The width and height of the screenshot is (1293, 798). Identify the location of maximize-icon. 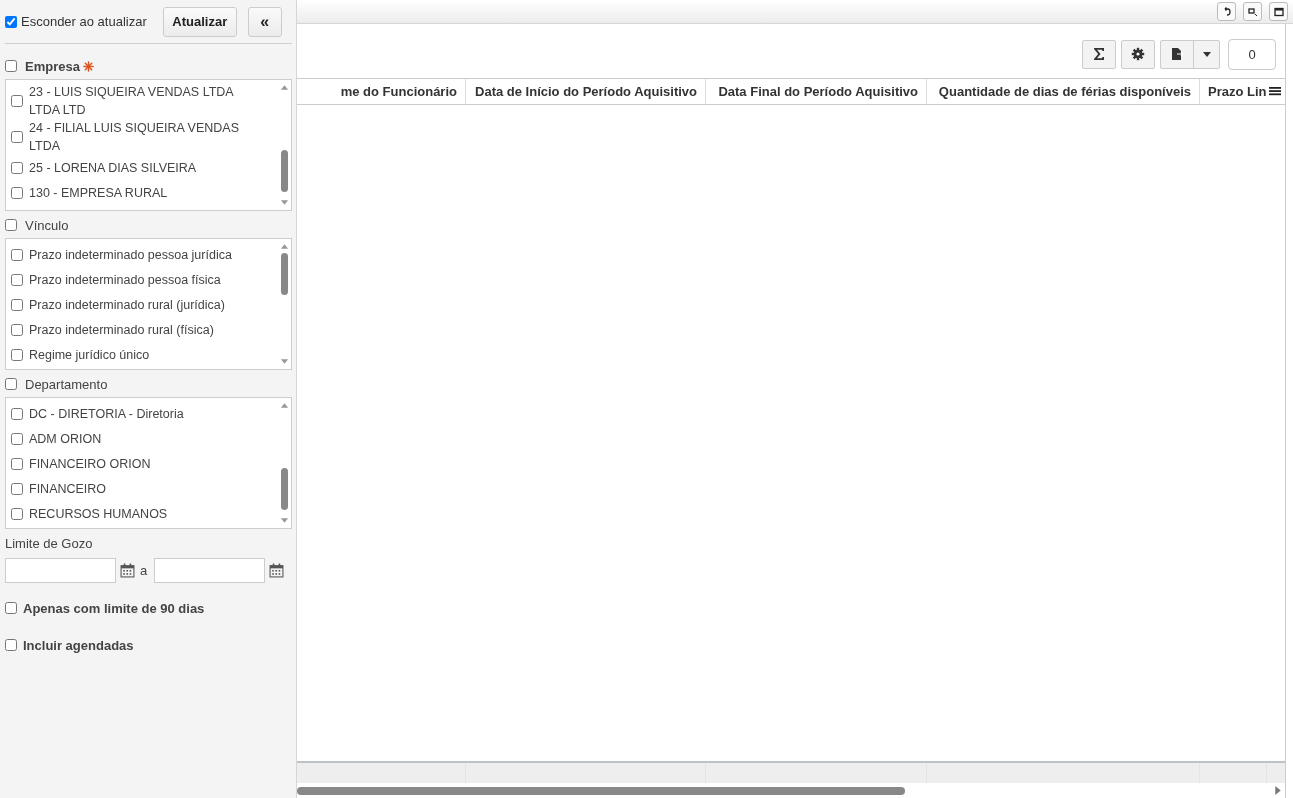
(1278, 11).